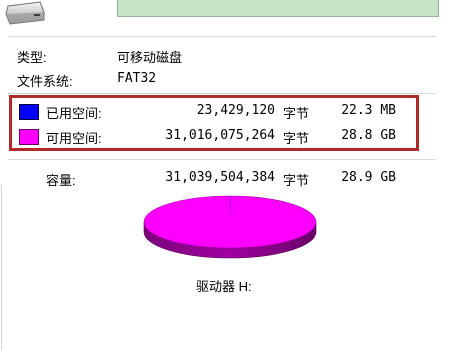 The height and width of the screenshot is (350, 450). Describe the element at coordinates (61, 180) in the screenshot. I see `capacity-label: 容量:` at that location.